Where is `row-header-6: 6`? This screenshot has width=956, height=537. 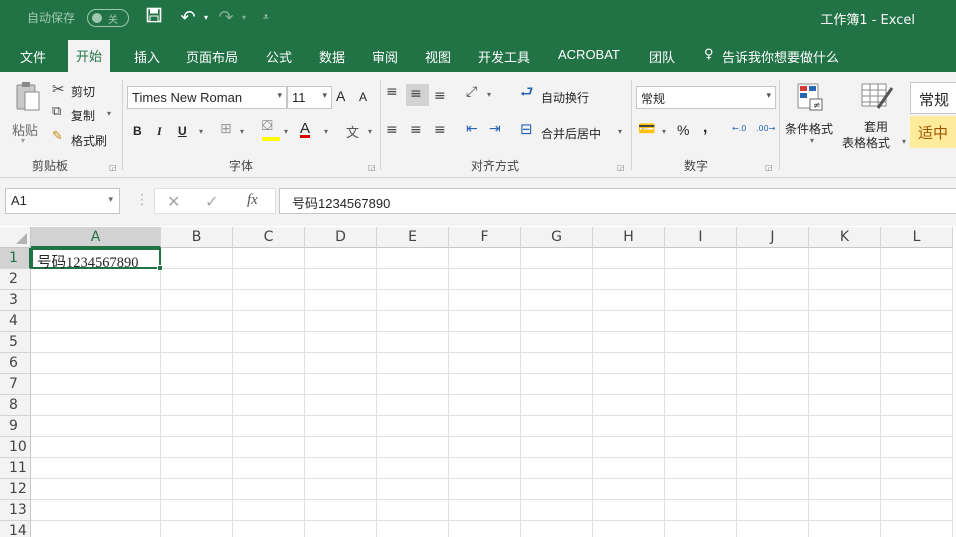
row-header-6: 6 is located at coordinates (15, 363).